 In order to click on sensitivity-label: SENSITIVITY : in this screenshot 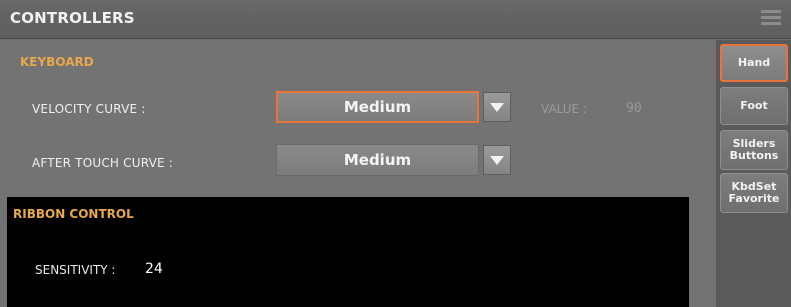, I will do `click(75, 270)`.